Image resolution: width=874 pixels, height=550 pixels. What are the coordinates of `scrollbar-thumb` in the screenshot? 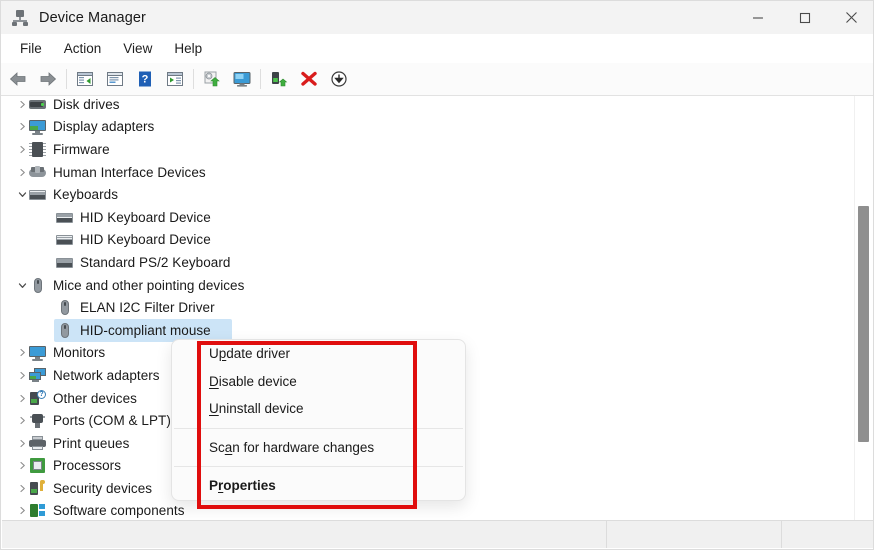 It's located at (863, 324).